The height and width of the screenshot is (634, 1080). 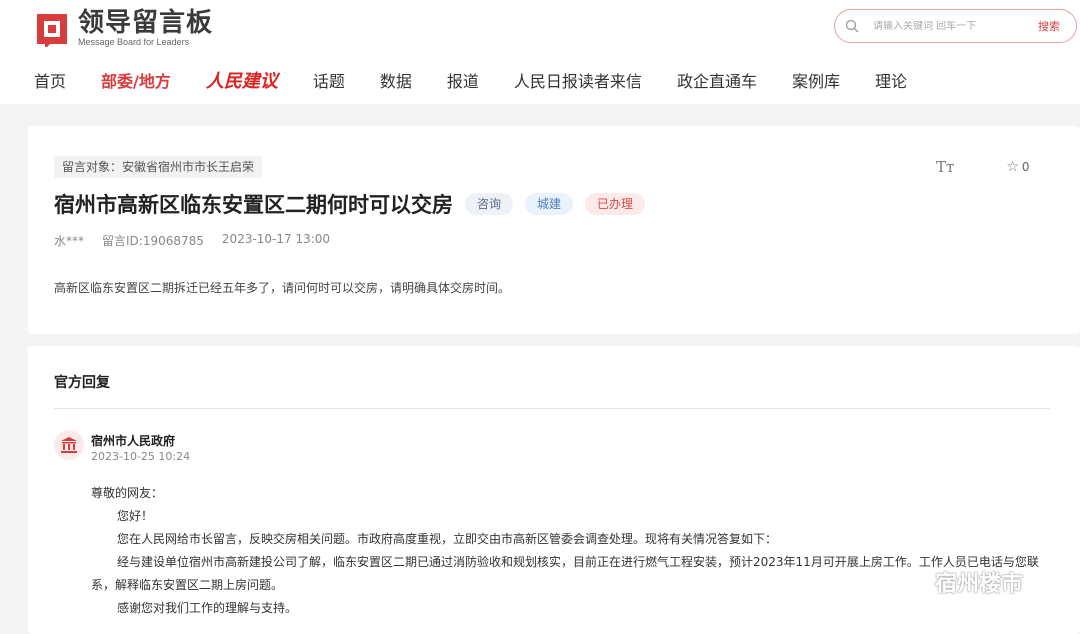 I want to click on nav-item-case-library: 案例库, so click(x=816, y=80).